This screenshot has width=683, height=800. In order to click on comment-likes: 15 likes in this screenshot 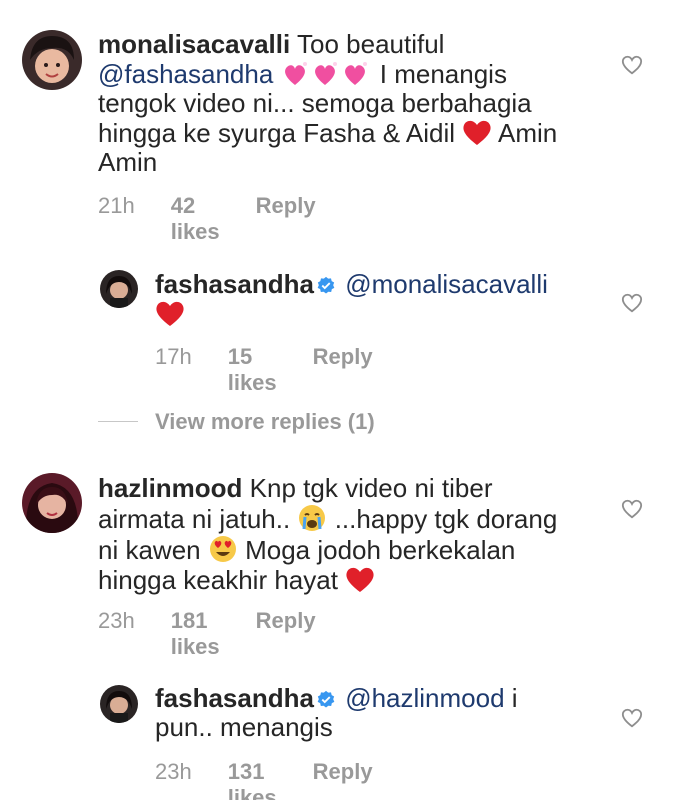, I will do `click(252, 370)`.